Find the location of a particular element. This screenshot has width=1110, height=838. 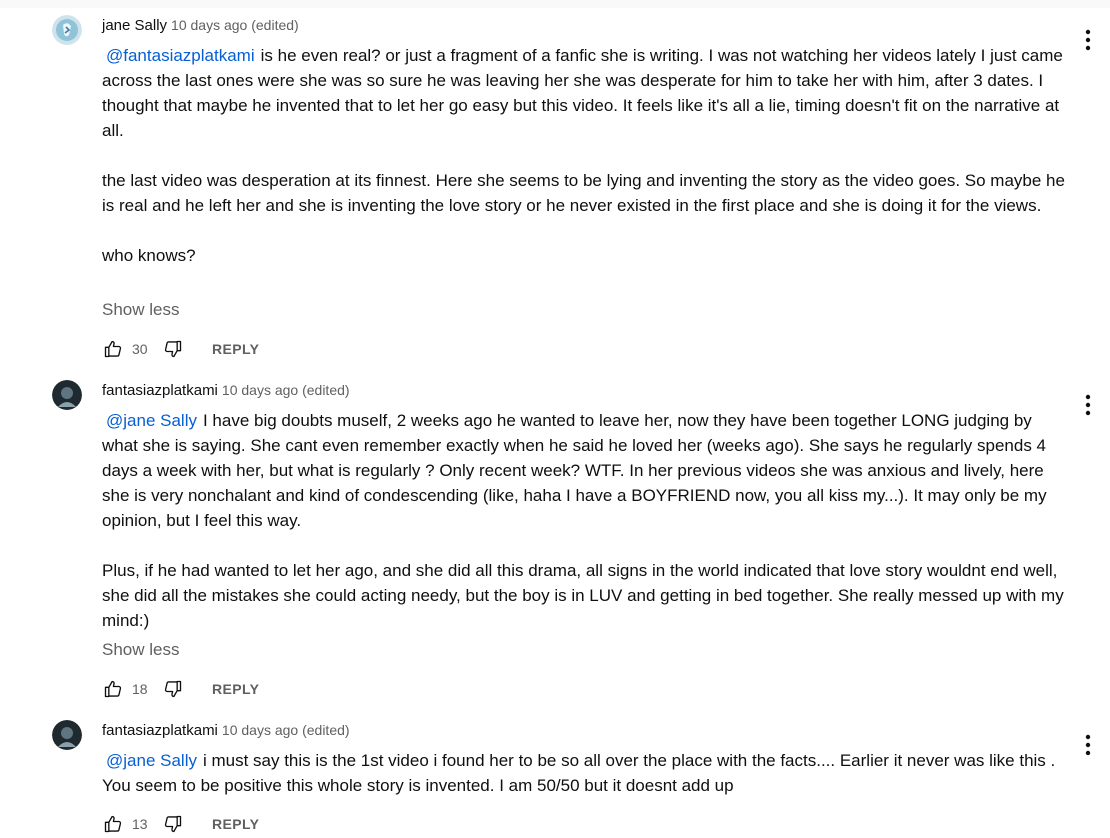

top-divider is located at coordinates (555, 4).